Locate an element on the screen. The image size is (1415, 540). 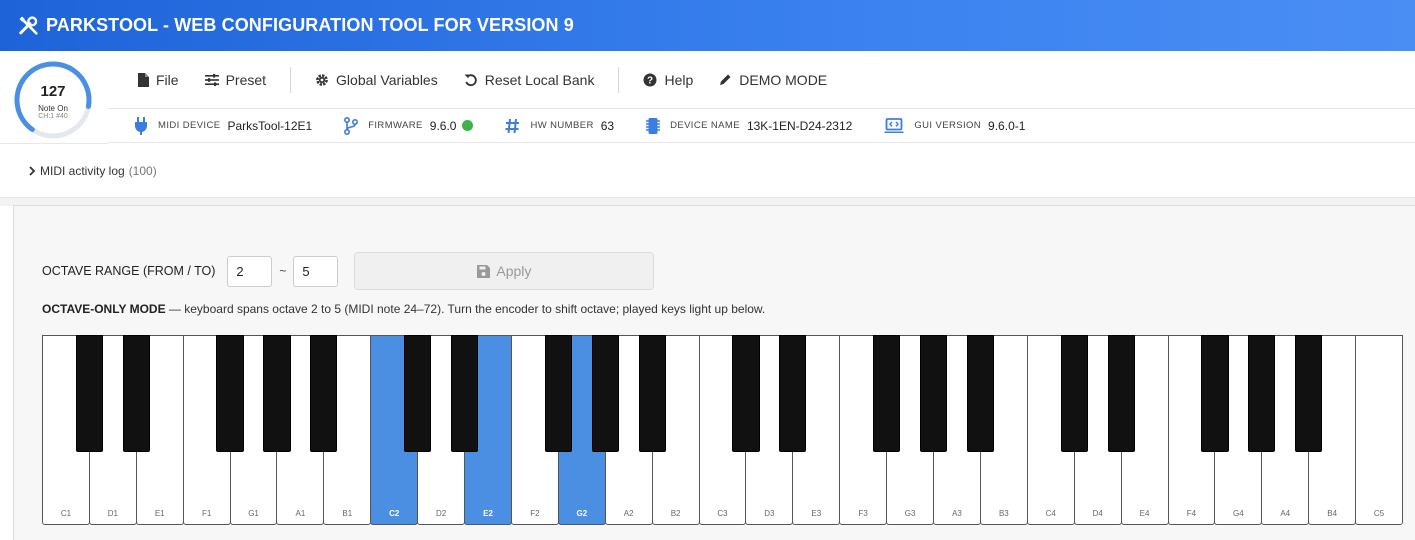
key-label: F1 is located at coordinates (206, 513).